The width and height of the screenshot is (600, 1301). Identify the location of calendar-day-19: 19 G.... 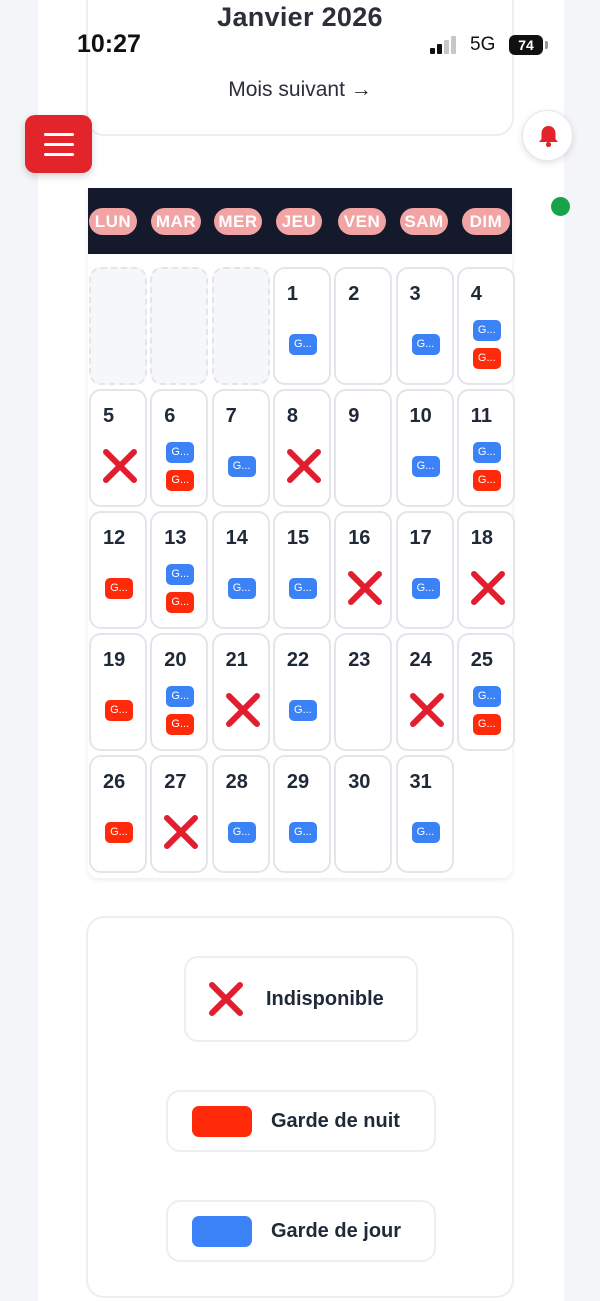
(118, 692).